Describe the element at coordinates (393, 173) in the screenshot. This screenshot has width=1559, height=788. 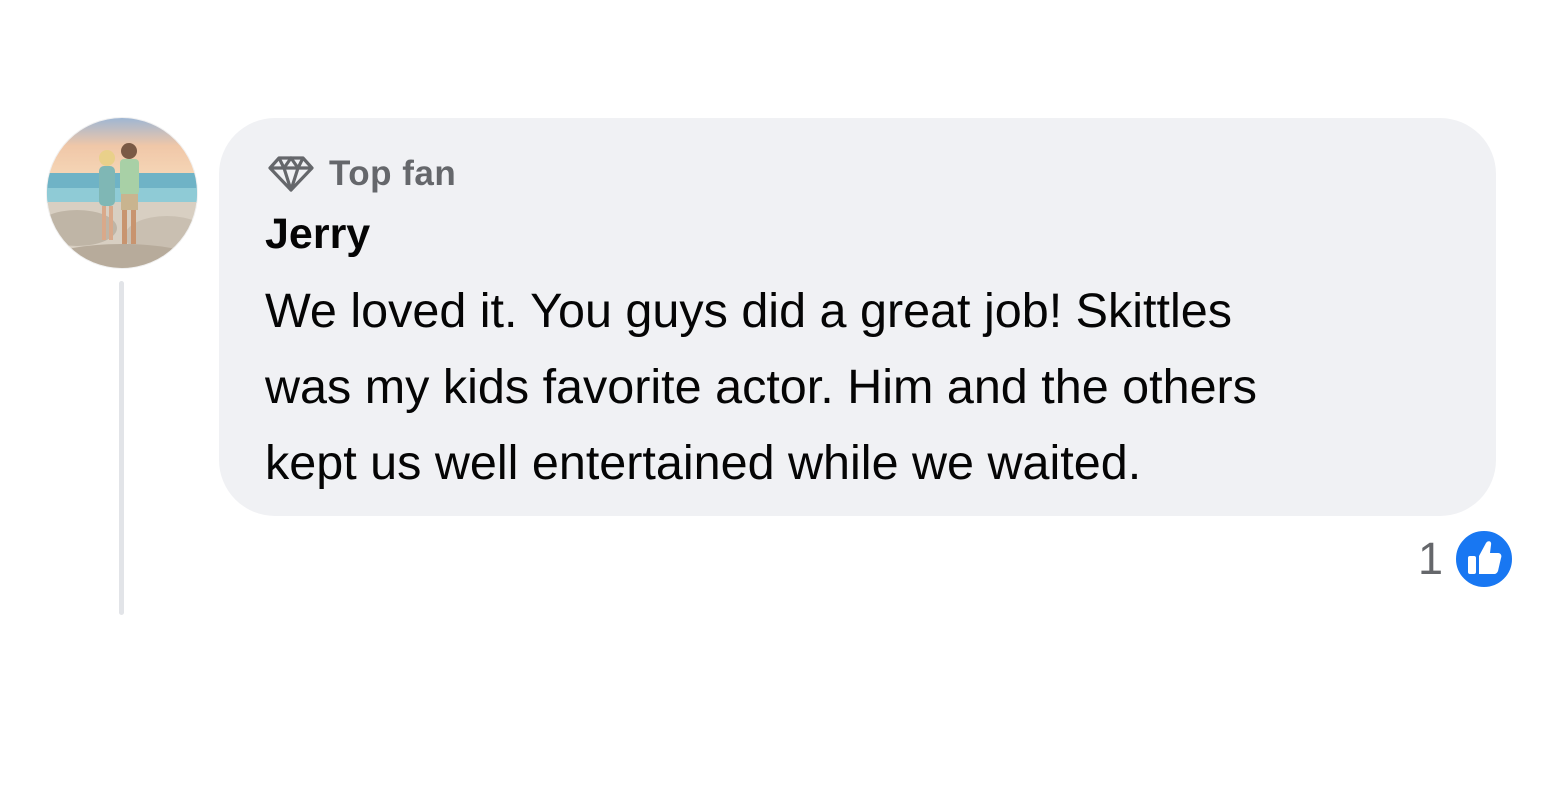
I see `badge-label: Top fan` at that location.